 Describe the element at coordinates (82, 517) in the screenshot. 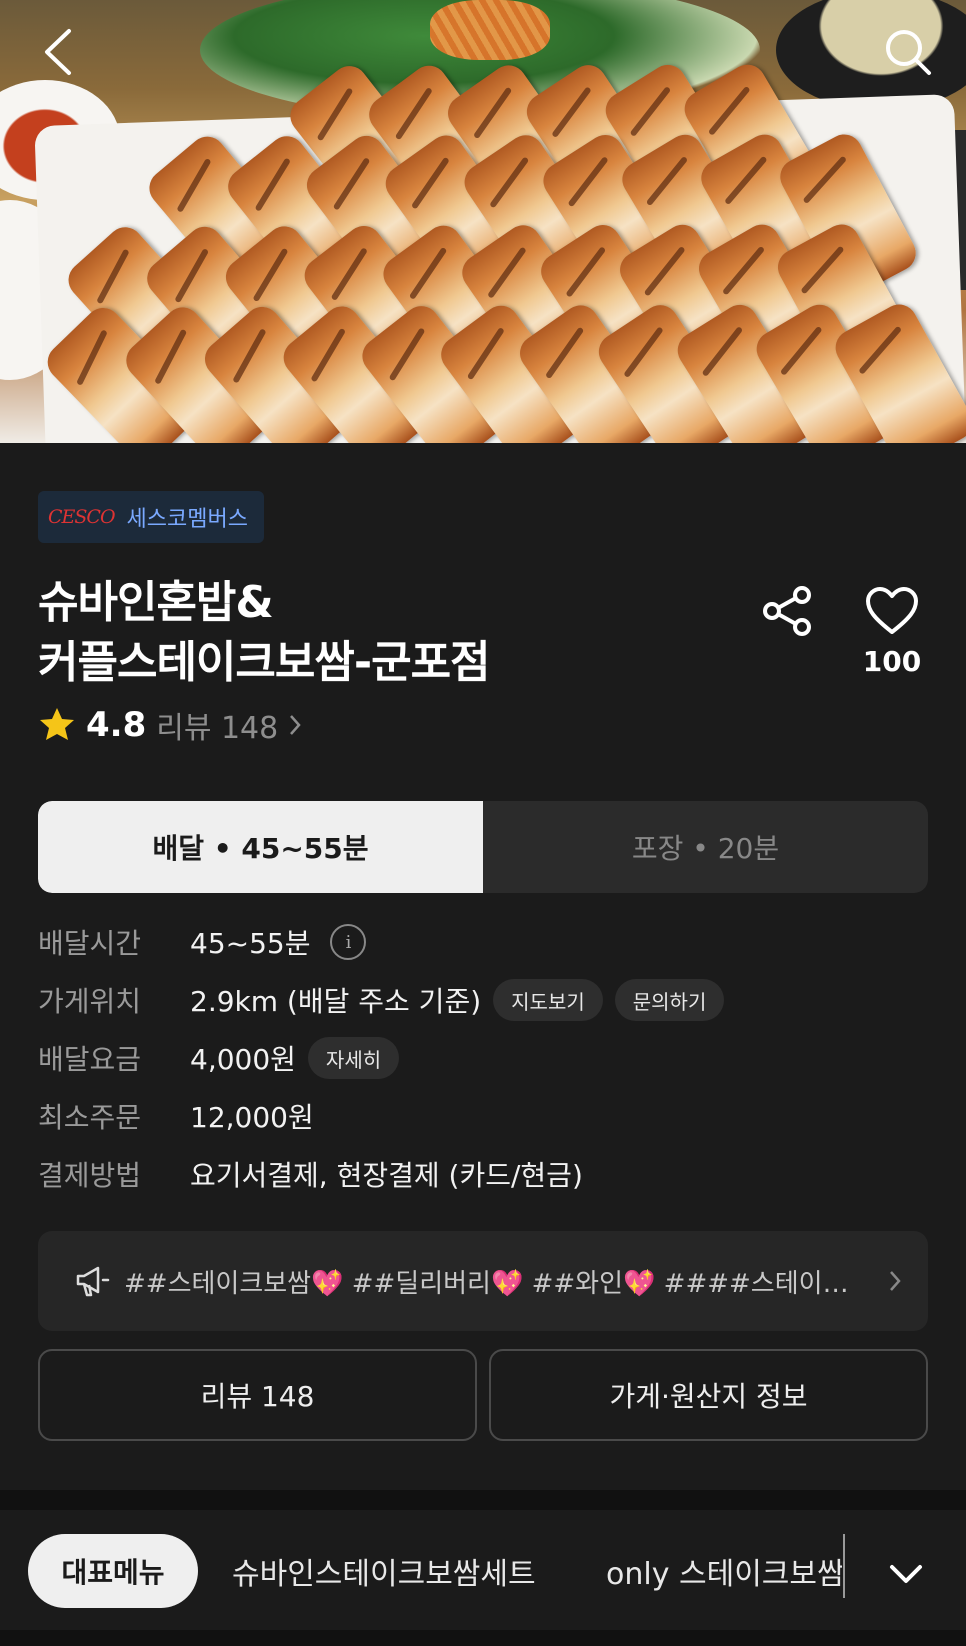

I see `cesco-logo: CESCO` at that location.